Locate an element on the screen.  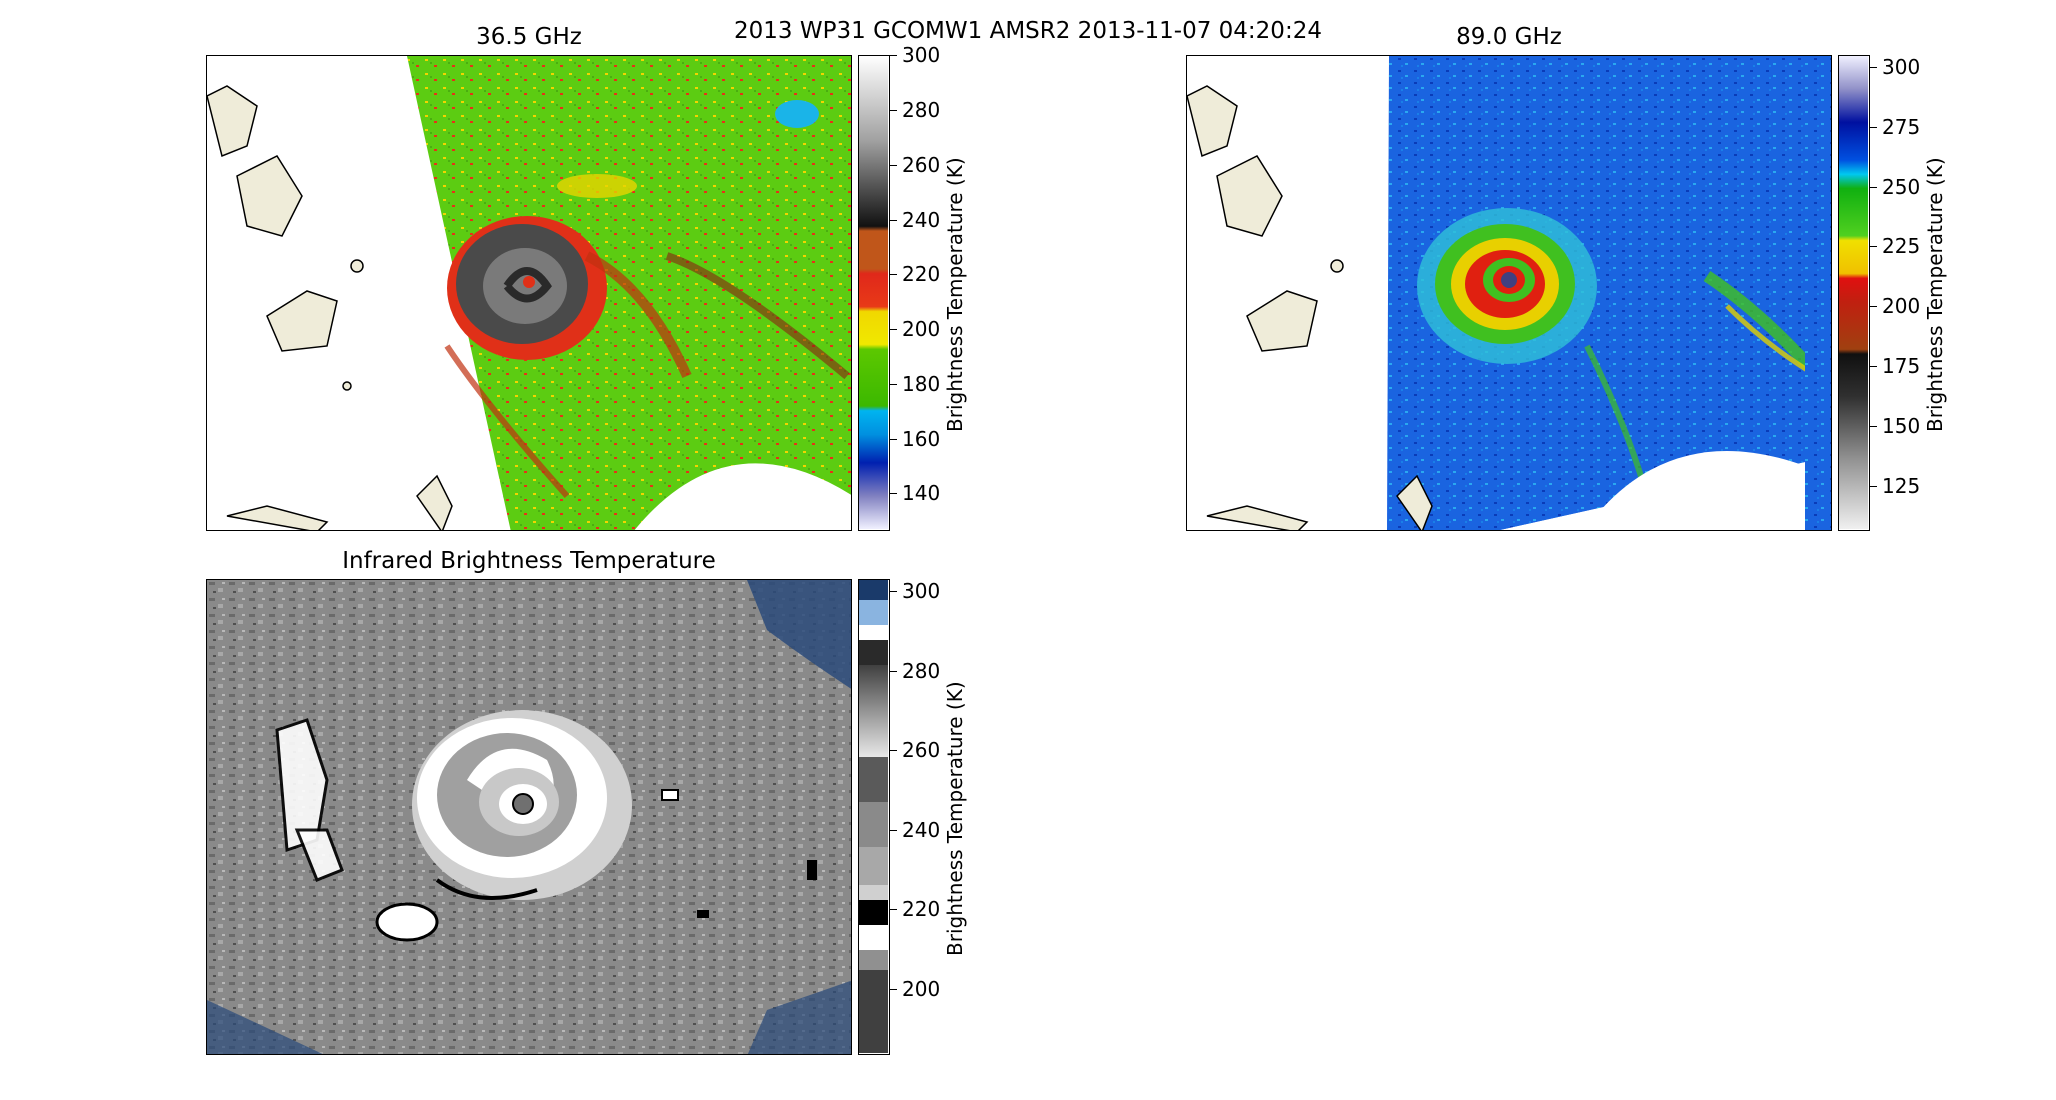
panel-ir-colorbar is located at coordinates (874, 817).